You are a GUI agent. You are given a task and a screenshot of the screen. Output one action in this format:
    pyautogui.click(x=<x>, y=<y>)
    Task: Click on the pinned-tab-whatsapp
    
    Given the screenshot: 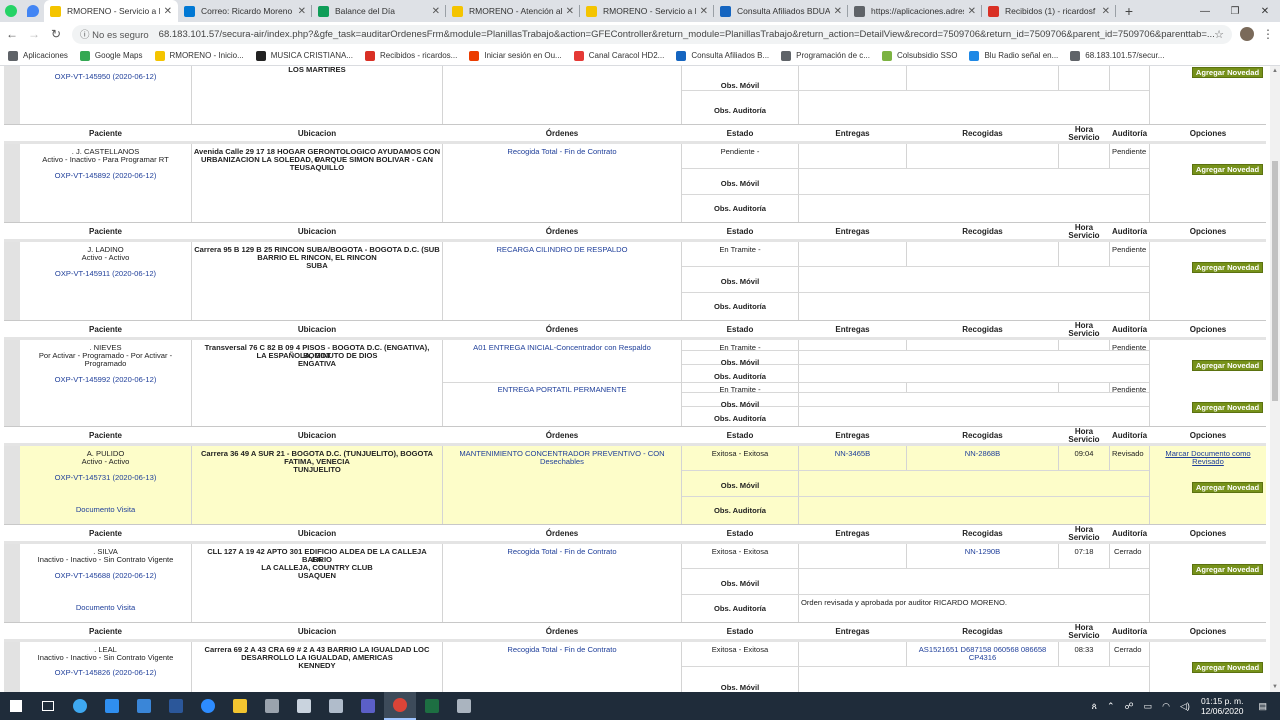 What is the action you would take?
    pyautogui.click(x=11, y=11)
    